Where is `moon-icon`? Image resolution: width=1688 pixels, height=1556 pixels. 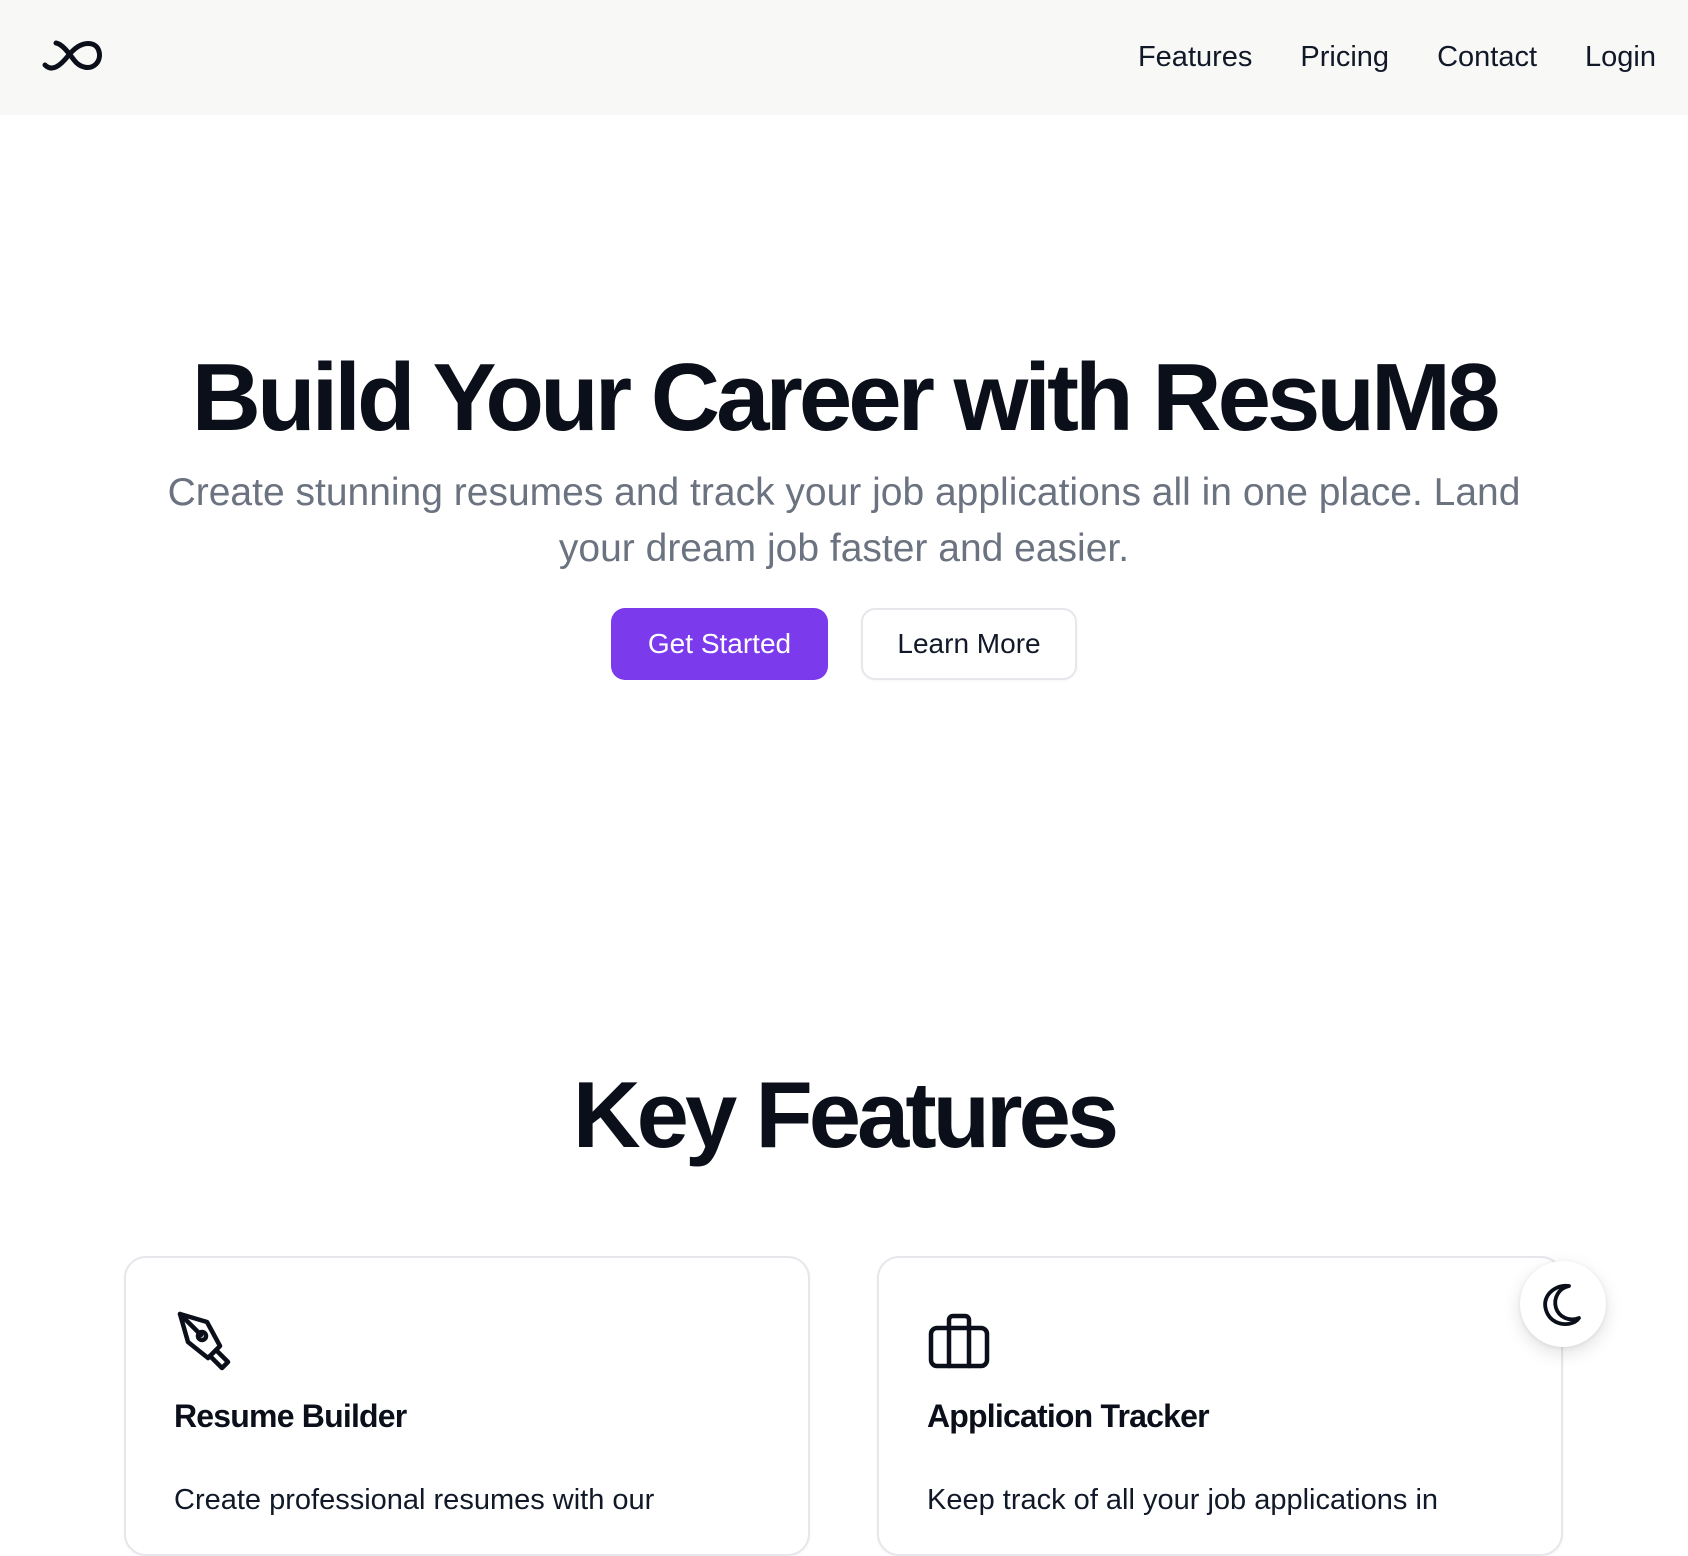 moon-icon is located at coordinates (1562, 1304).